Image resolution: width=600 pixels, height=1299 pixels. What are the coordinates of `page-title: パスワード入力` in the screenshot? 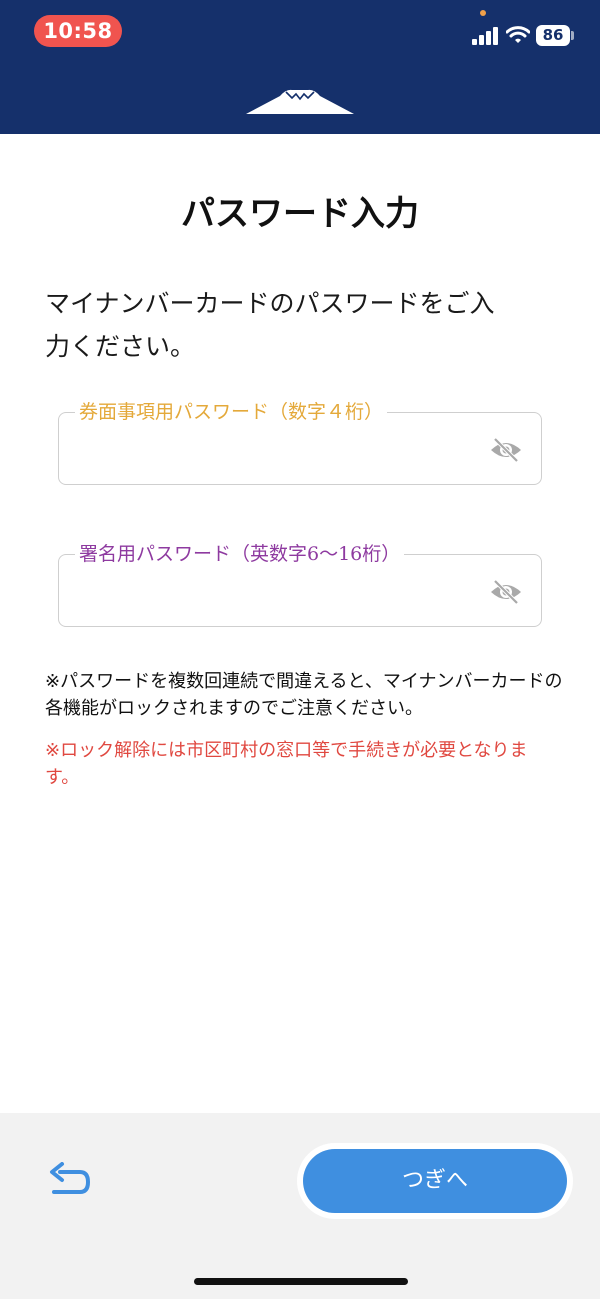 It's located at (300, 214).